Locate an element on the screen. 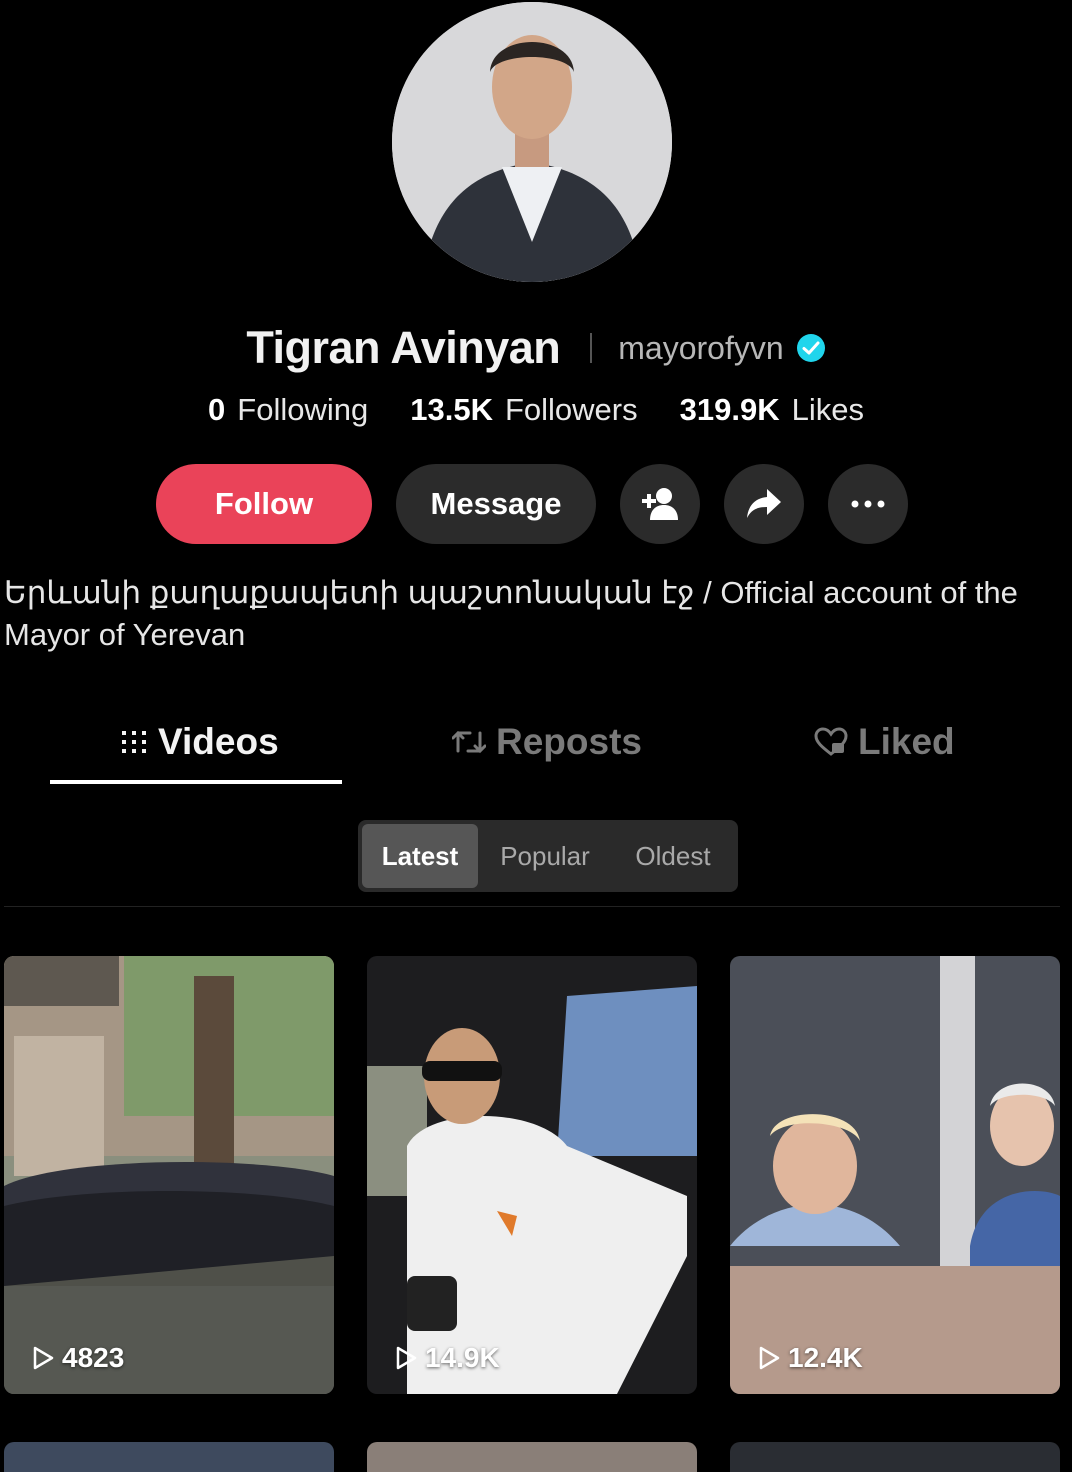  view-count: 4823 is located at coordinates (78, 1358).